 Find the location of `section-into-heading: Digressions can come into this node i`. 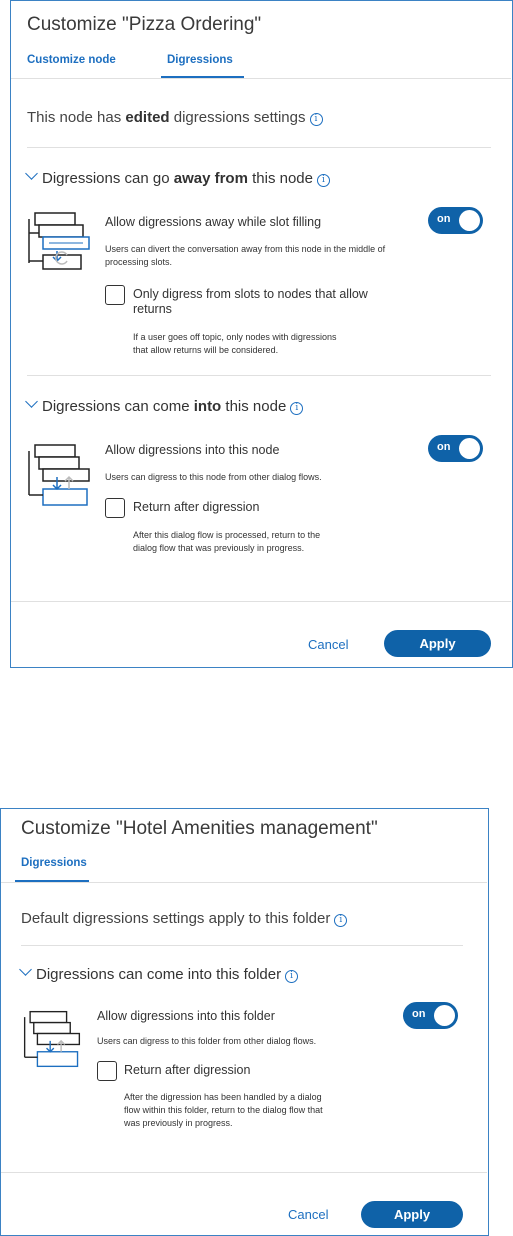

section-into-heading: Digressions can come into this node i is located at coordinates (164, 405).